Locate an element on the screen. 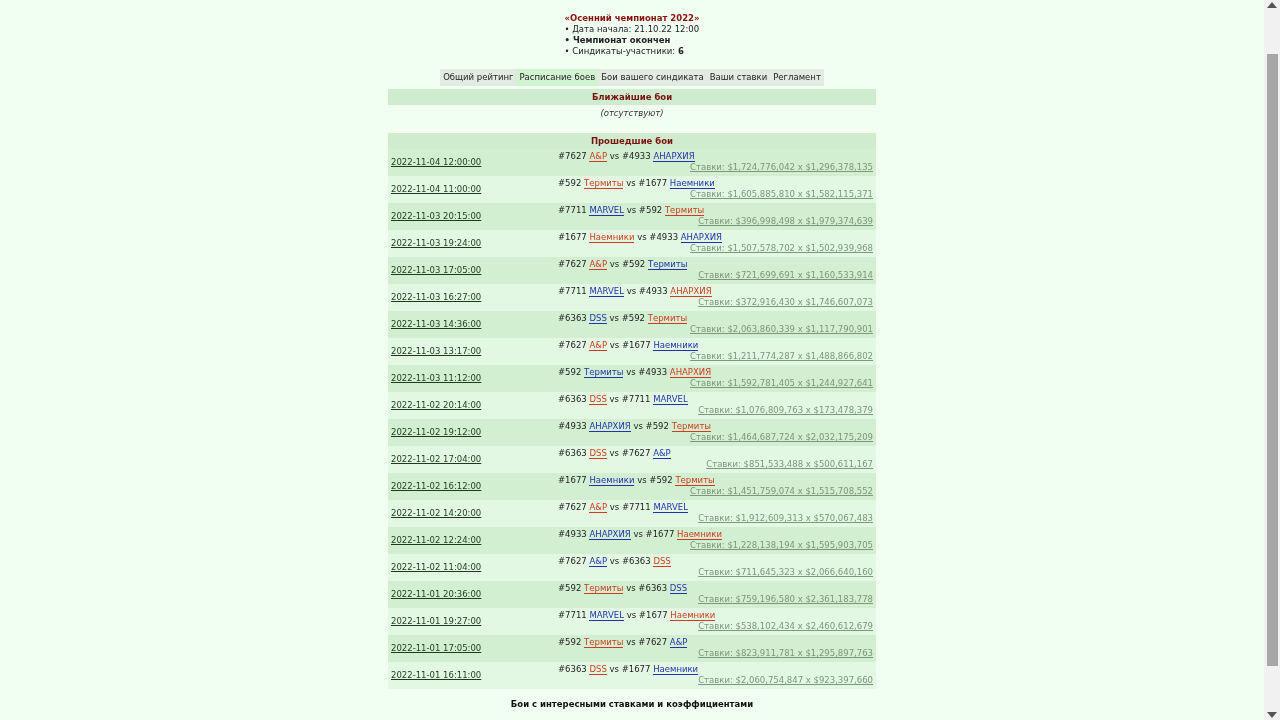 This screenshot has height=720, width=1280. matchup-text: #6363 DSS vs #1677 Наемники is located at coordinates (628, 669).